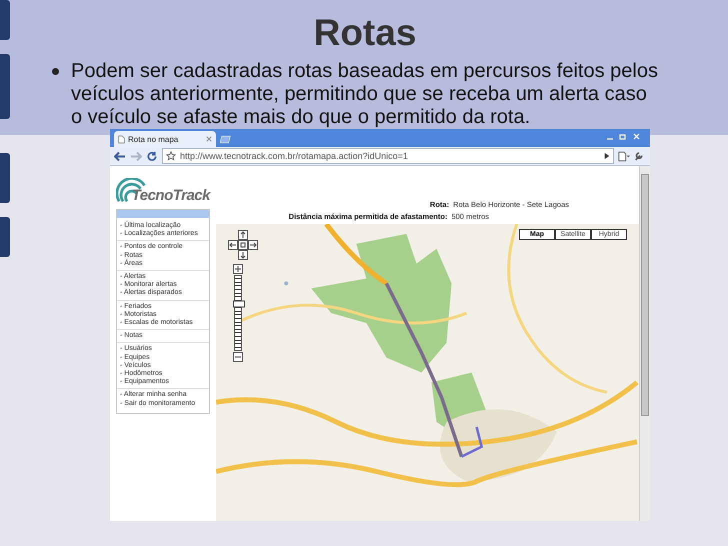  I want to click on bullet-text: Podem ser cadastradas rotas baseadas em percursos feitos pelos veículos anteriormente, permitindo que se receba um alerta caso o veículo se afaste mais do que o permitido da rota., so click(365, 94).